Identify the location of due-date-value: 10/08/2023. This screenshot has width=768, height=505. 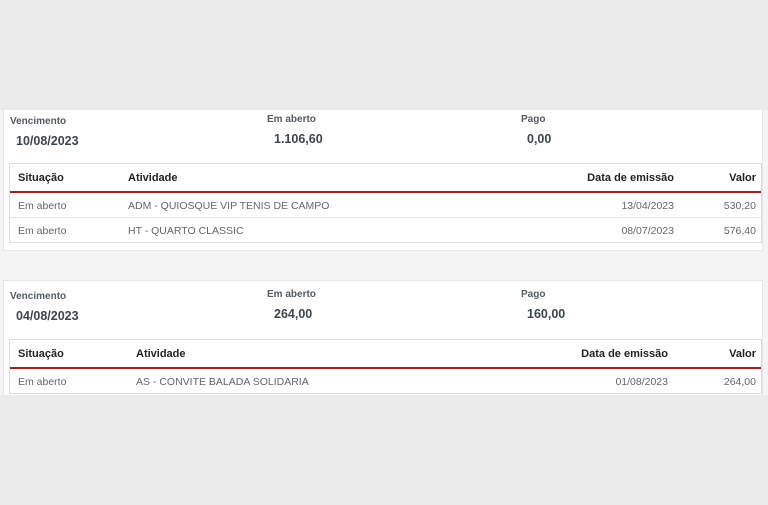
(47, 141).